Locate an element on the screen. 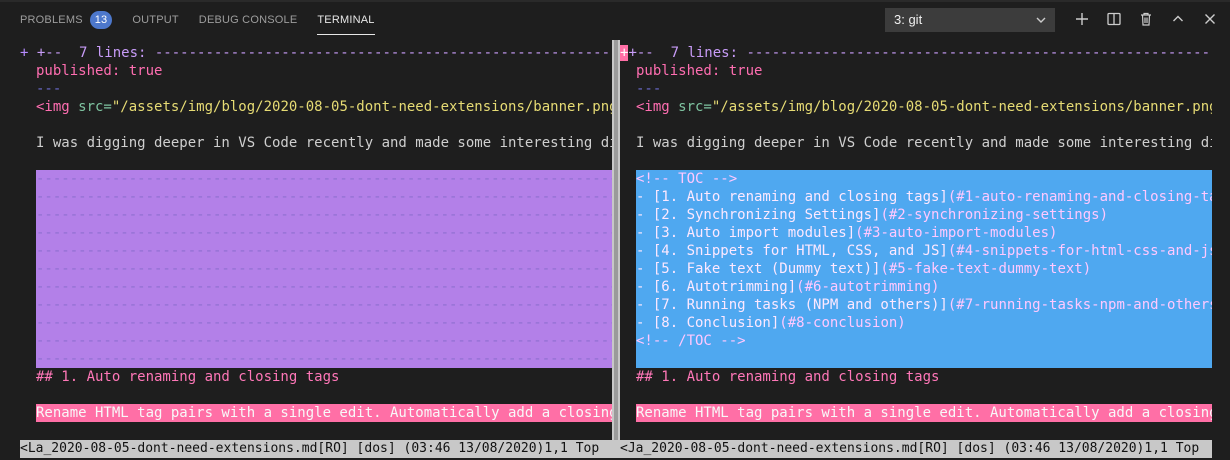 The height and width of the screenshot is (460, 1230). terminal-select-value: 3: git is located at coordinates (908, 19).